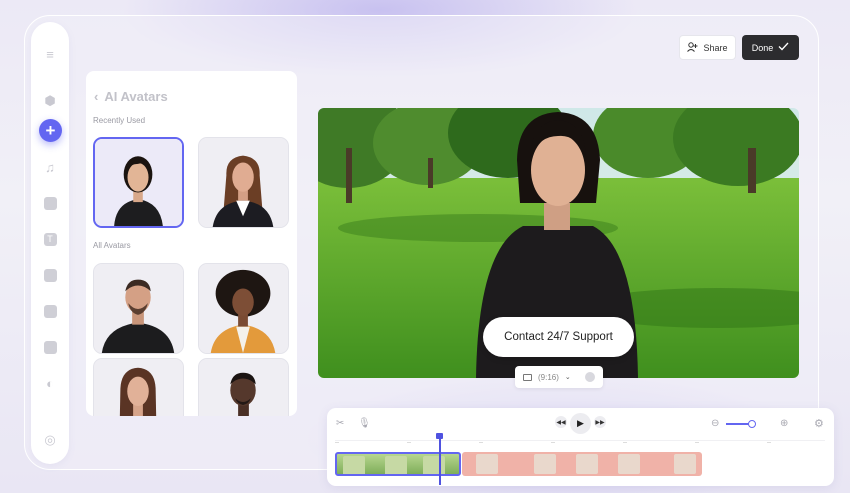 Image resolution: width=850 pixels, height=493 pixels. I want to click on aspect-ratio-icon, so click(527, 377).